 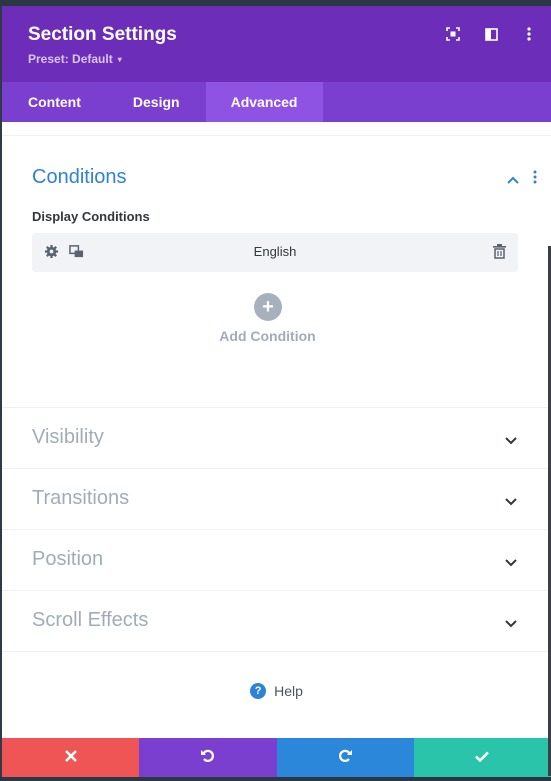 I want to click on modal-footer, so click(x=276, y=757).